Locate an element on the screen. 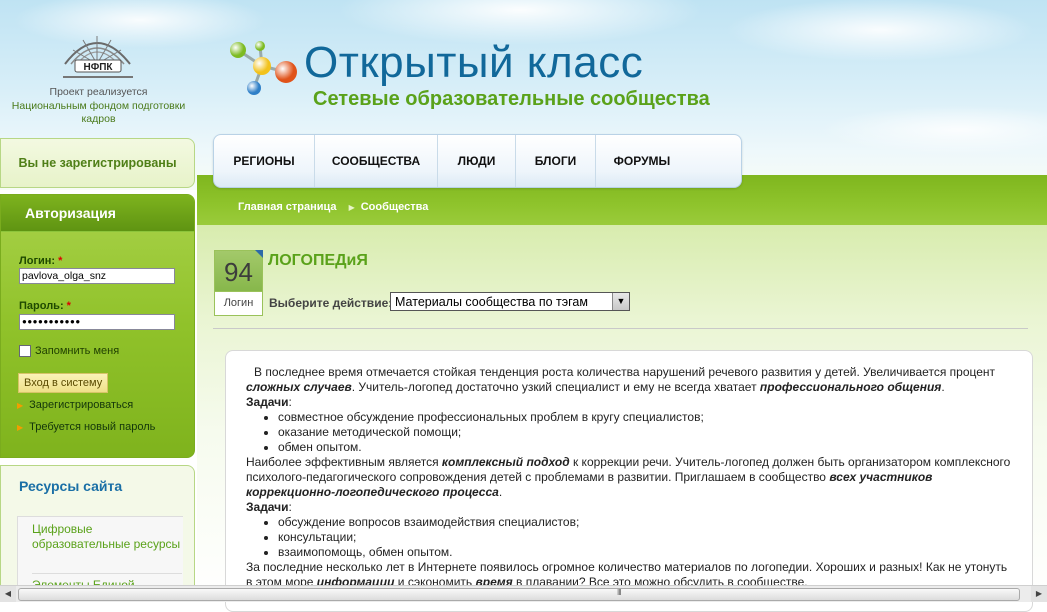 This screenshot has height=612, width=1047. list-item: оказание методической помощи; is located at coordinates (647, 432).